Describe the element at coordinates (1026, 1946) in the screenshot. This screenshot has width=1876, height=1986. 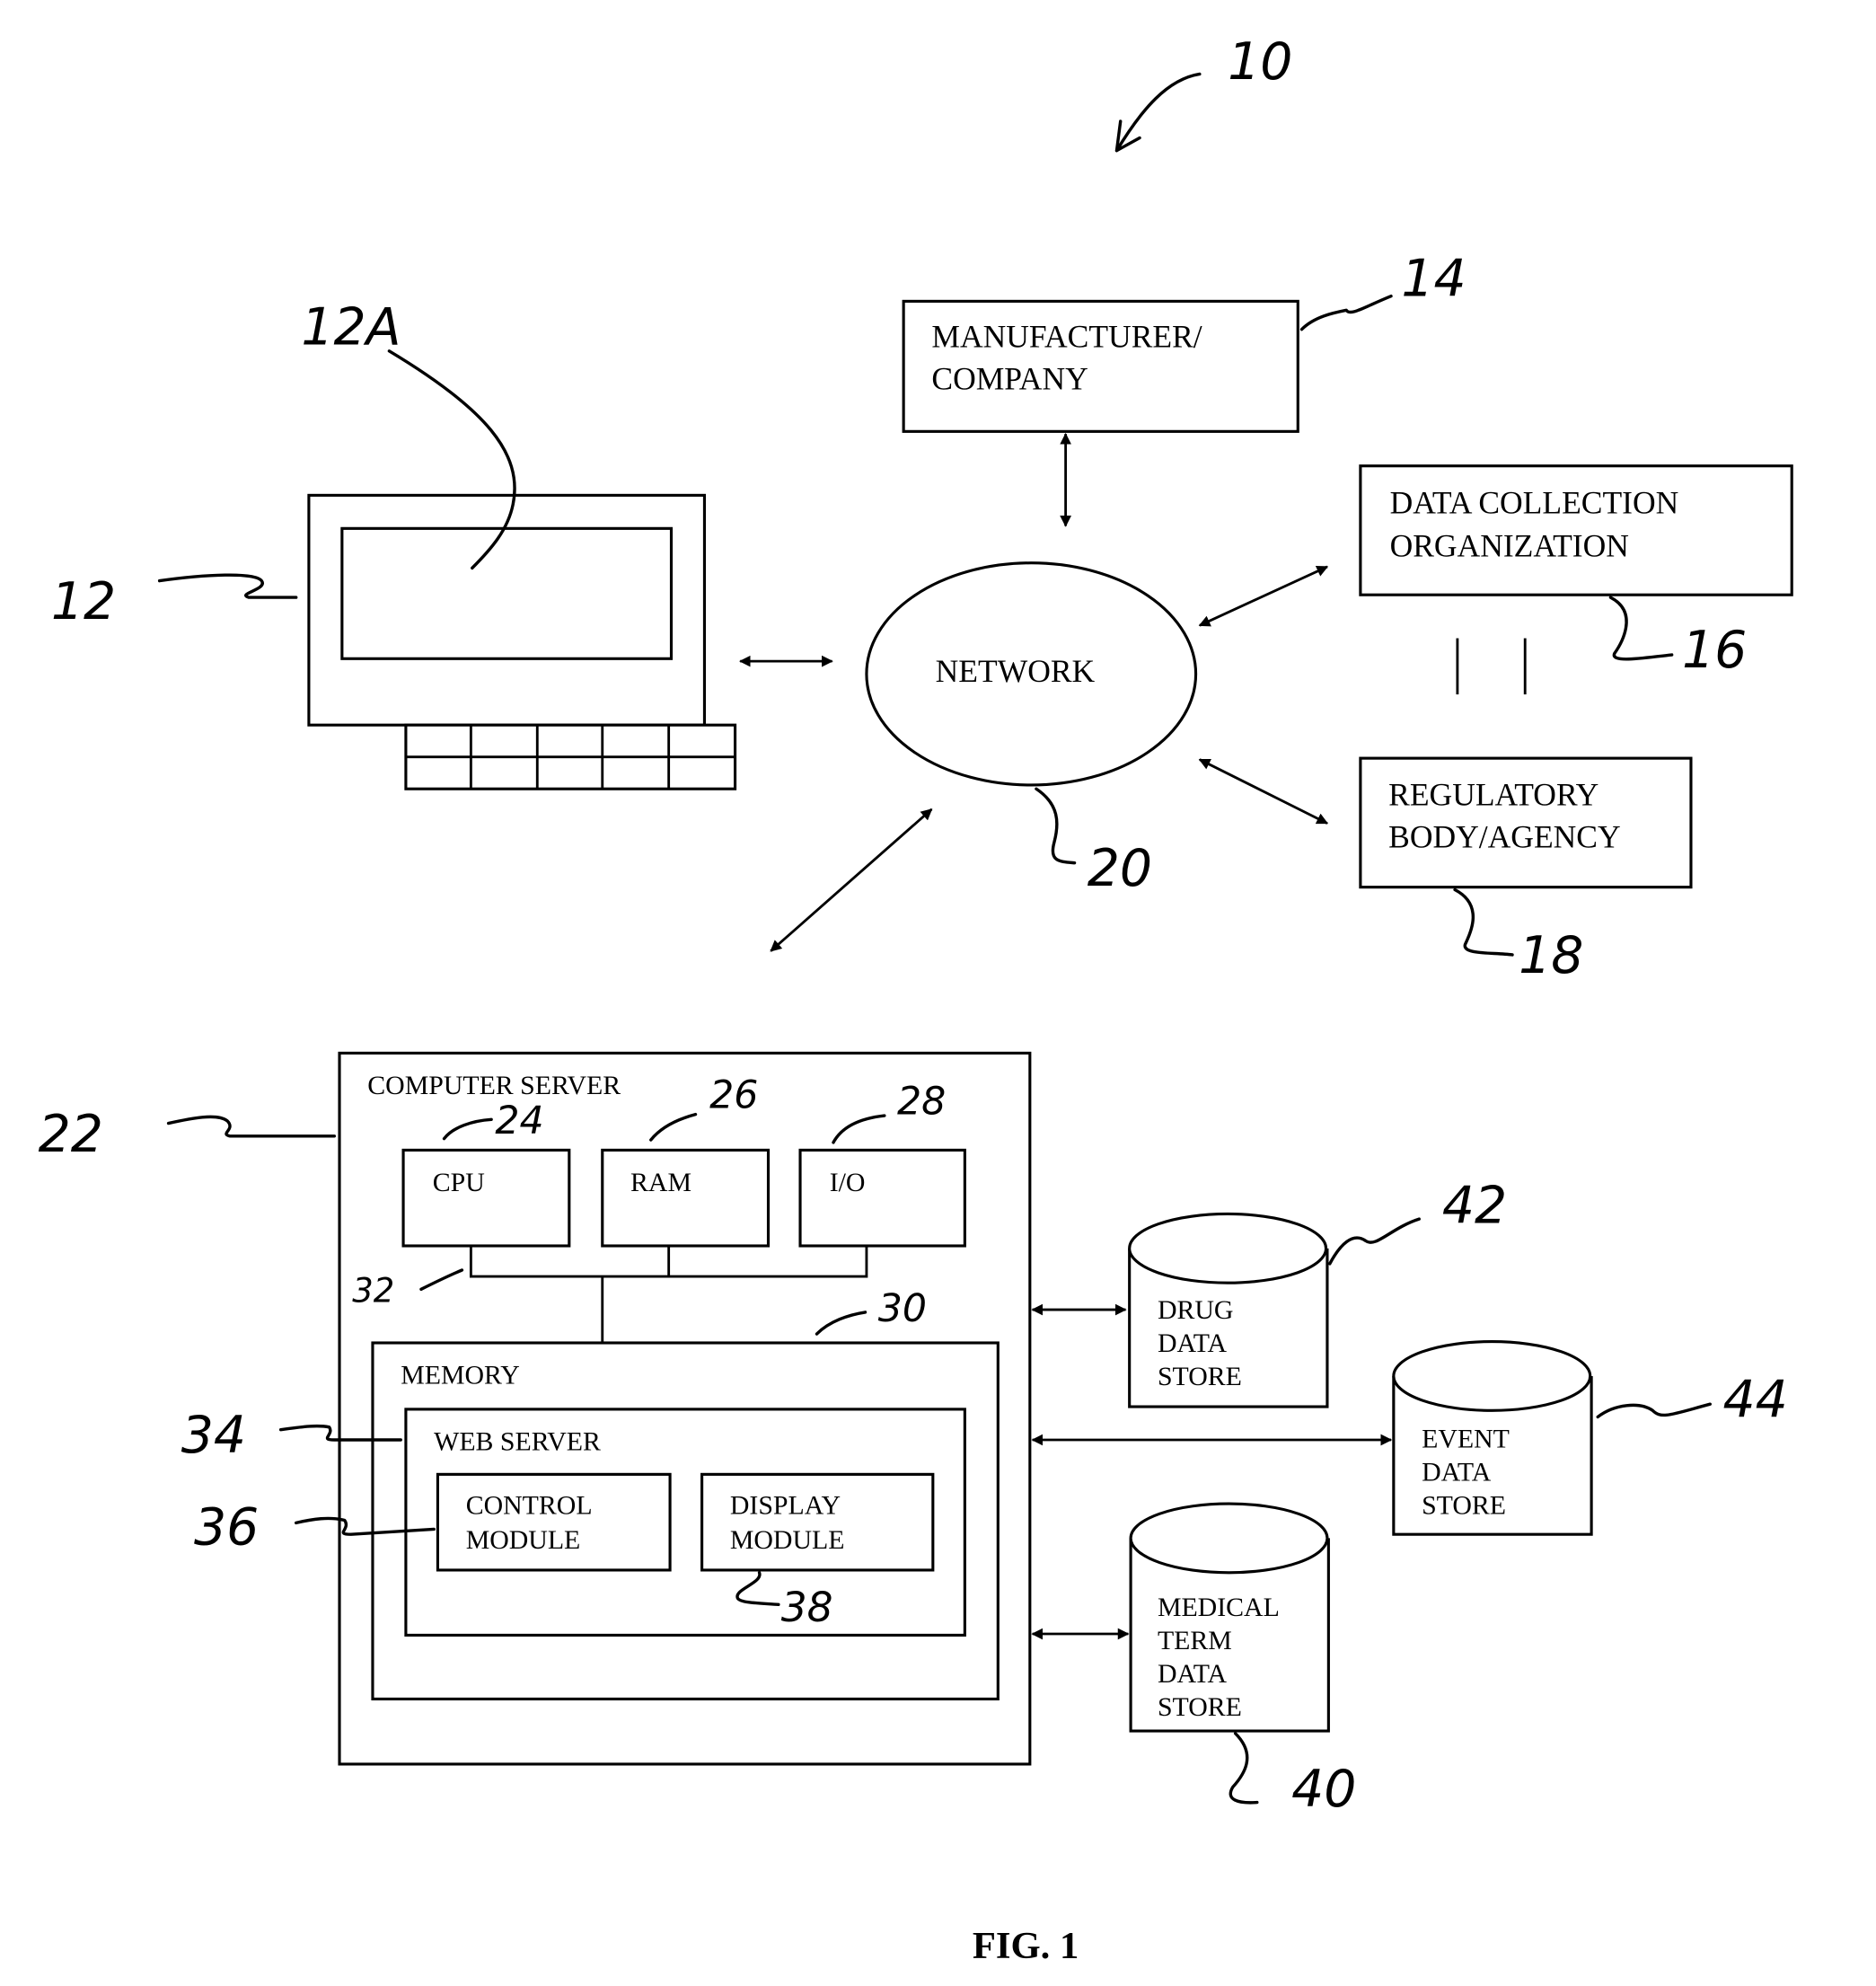
I see `figure-caption: FIG. 1` at that location.